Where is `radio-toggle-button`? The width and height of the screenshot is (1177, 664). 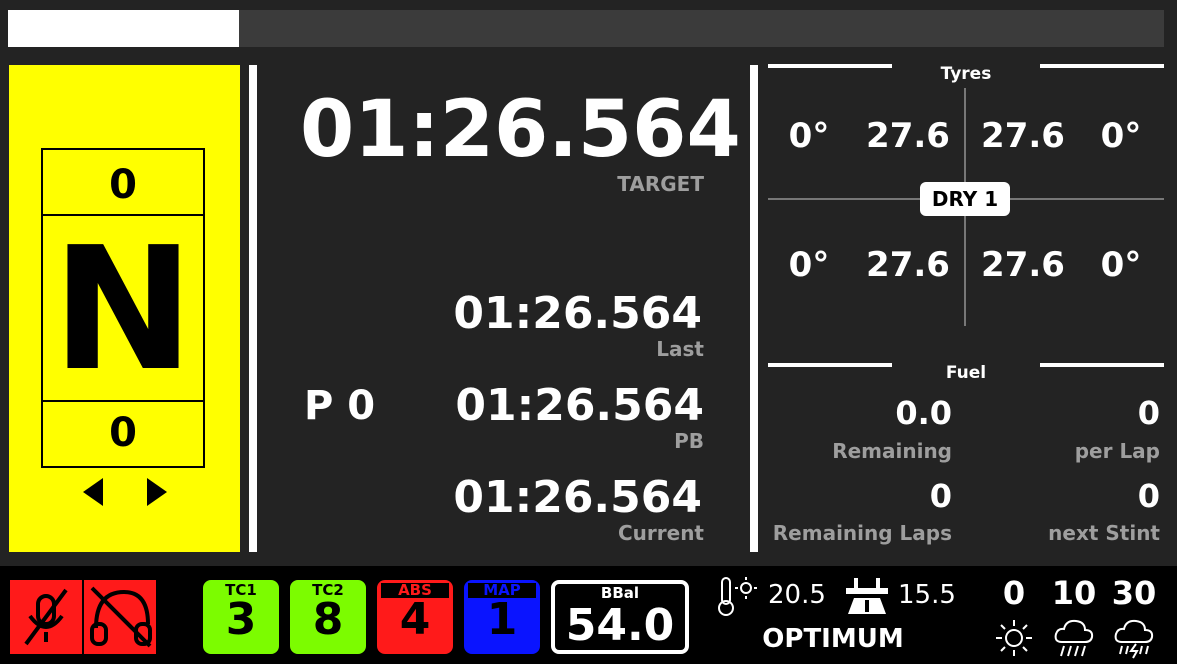
radio-toggle-button is located at coordinates (120, 617).